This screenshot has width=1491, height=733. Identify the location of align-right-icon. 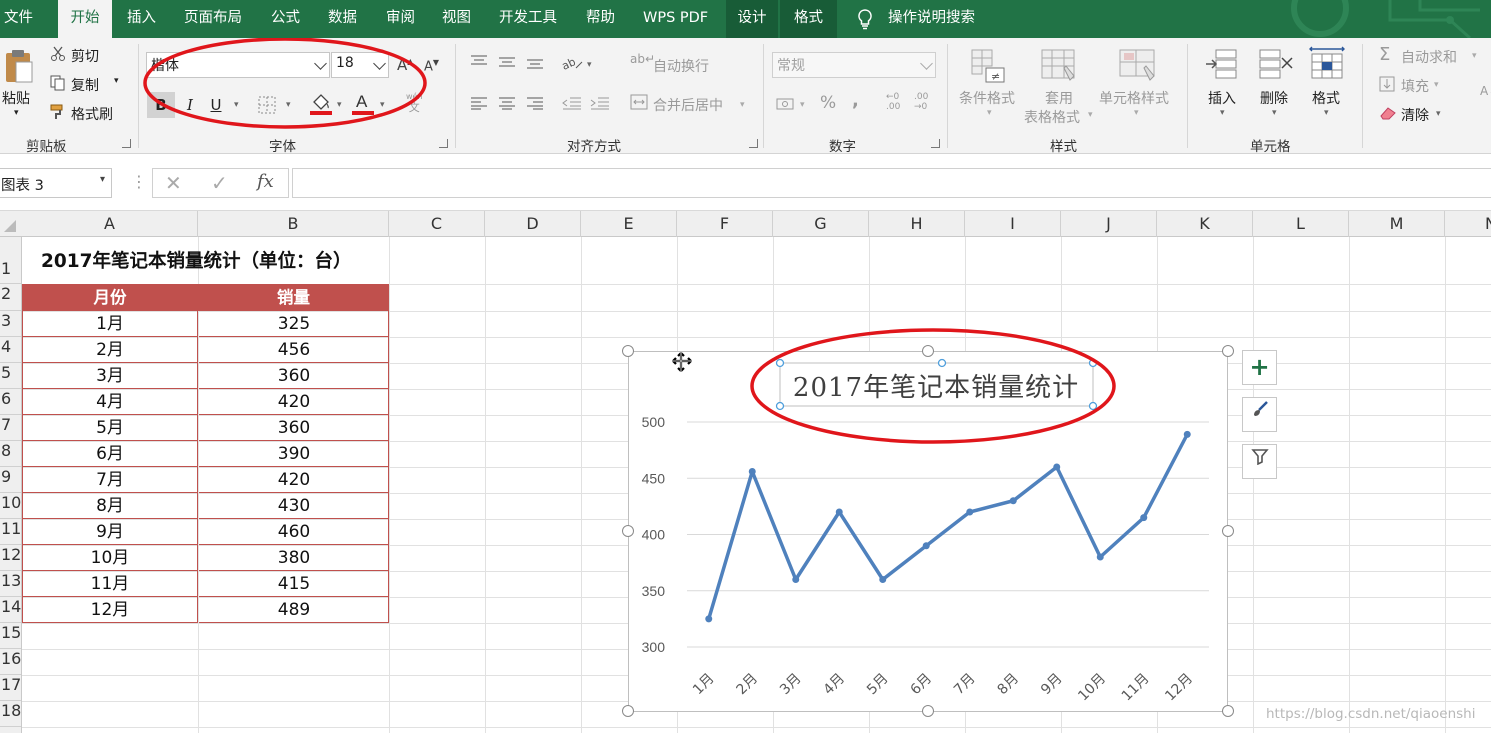
(535, 105).